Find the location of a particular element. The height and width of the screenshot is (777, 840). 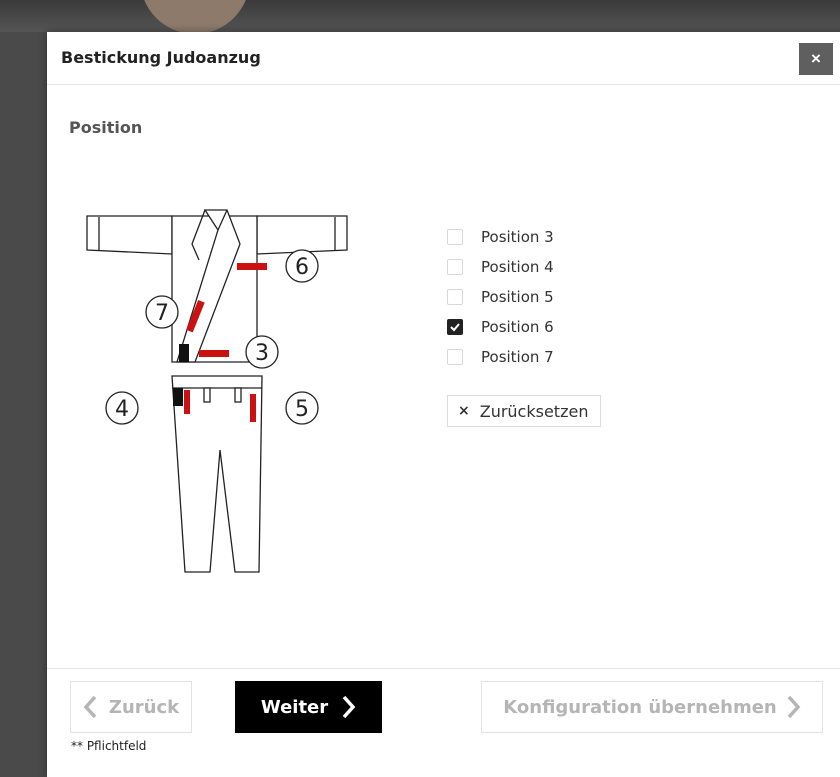

diagram-label-3: 3 is located at coordinates (262, 353).